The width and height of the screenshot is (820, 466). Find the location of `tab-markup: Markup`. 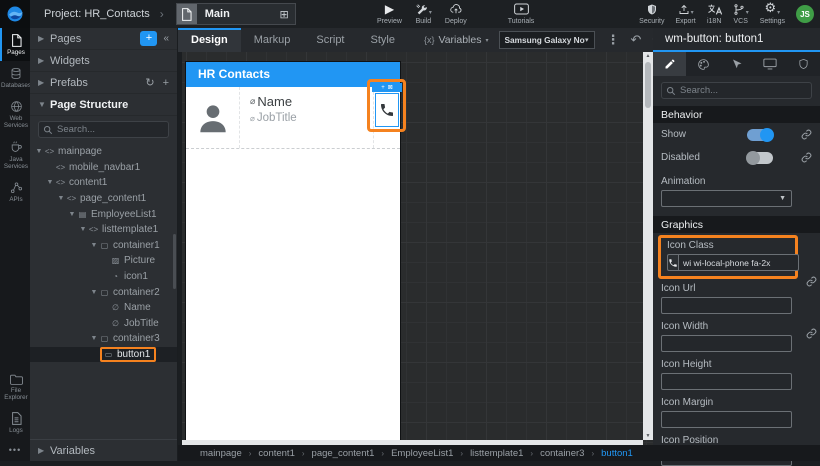

tab-markup: Markup is located at coordinates (272, 40).